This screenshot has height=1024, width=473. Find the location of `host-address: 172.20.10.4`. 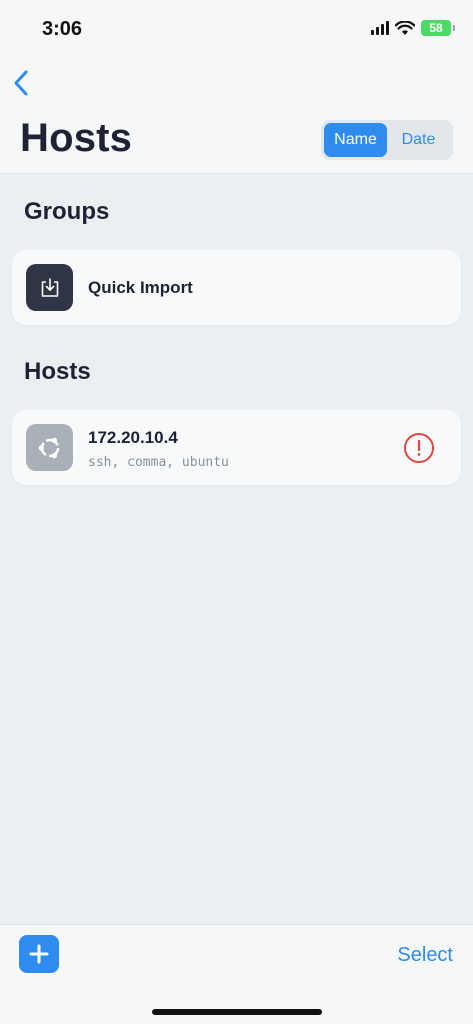

host-address: 172.20.10.4 is located at coordinates (133, 437).